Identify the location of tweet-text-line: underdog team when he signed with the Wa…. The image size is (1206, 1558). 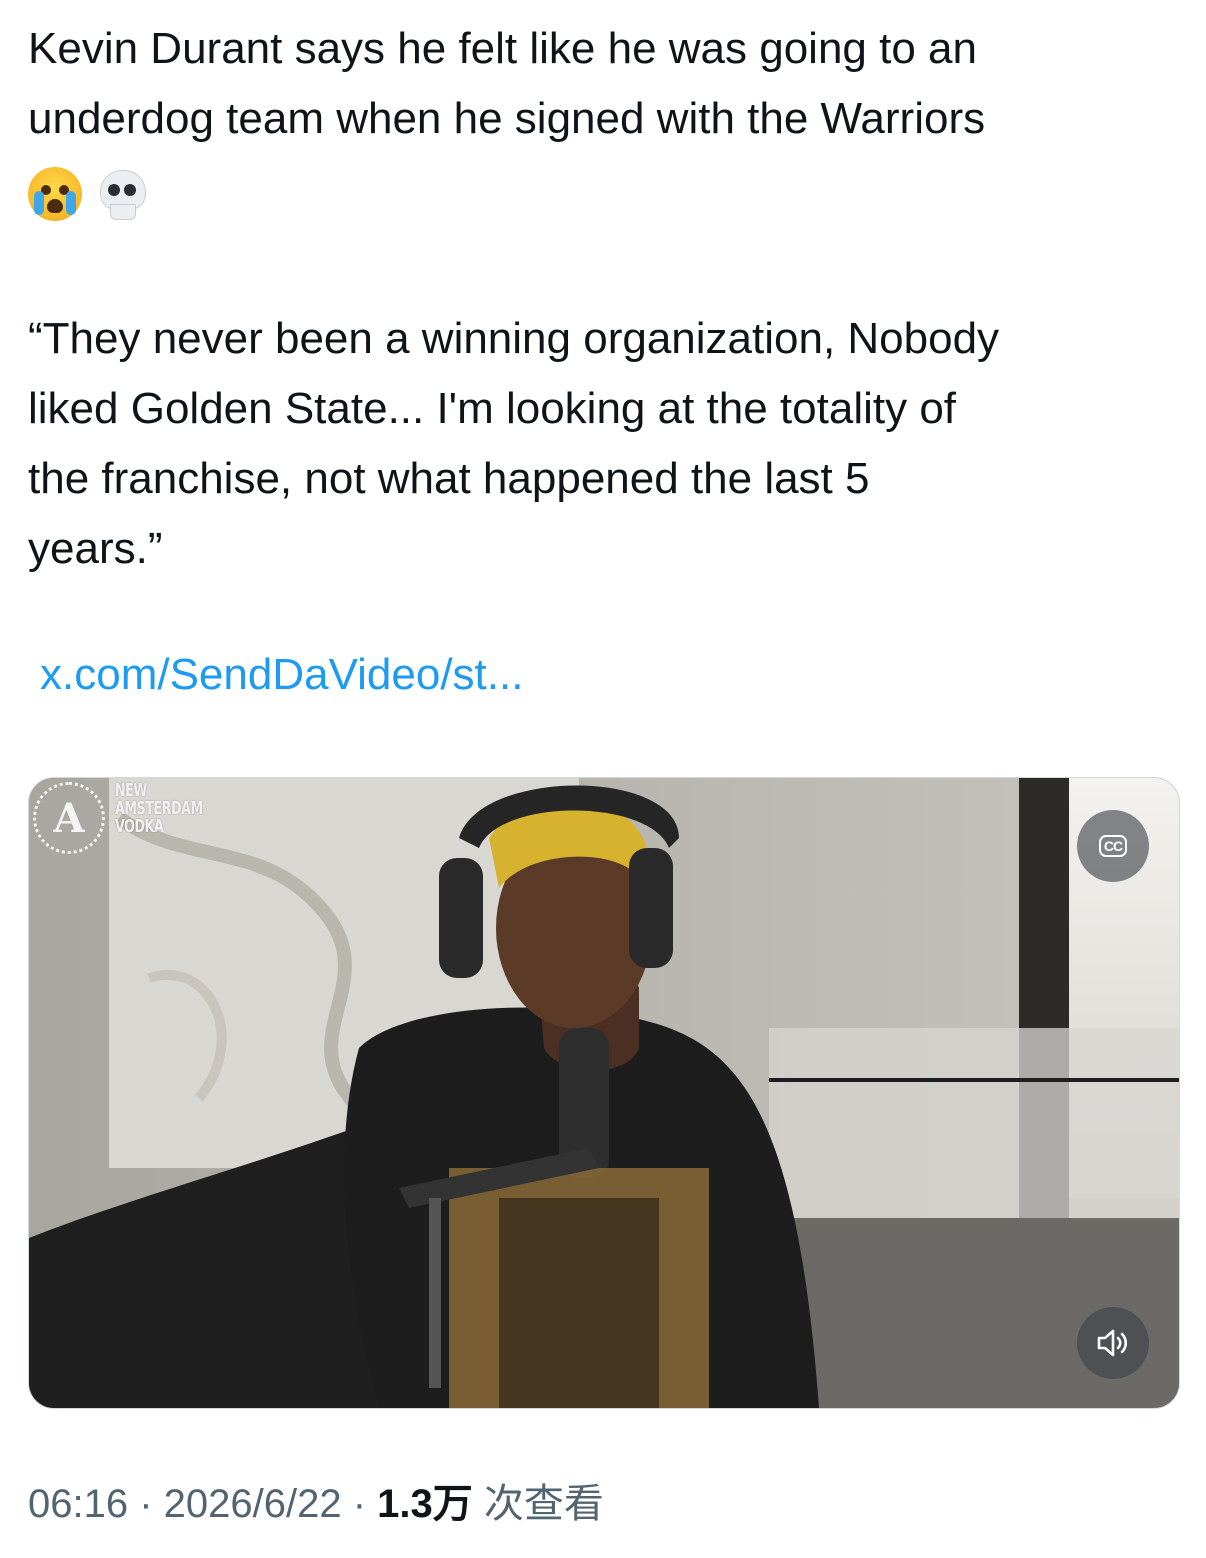
(507, 118).